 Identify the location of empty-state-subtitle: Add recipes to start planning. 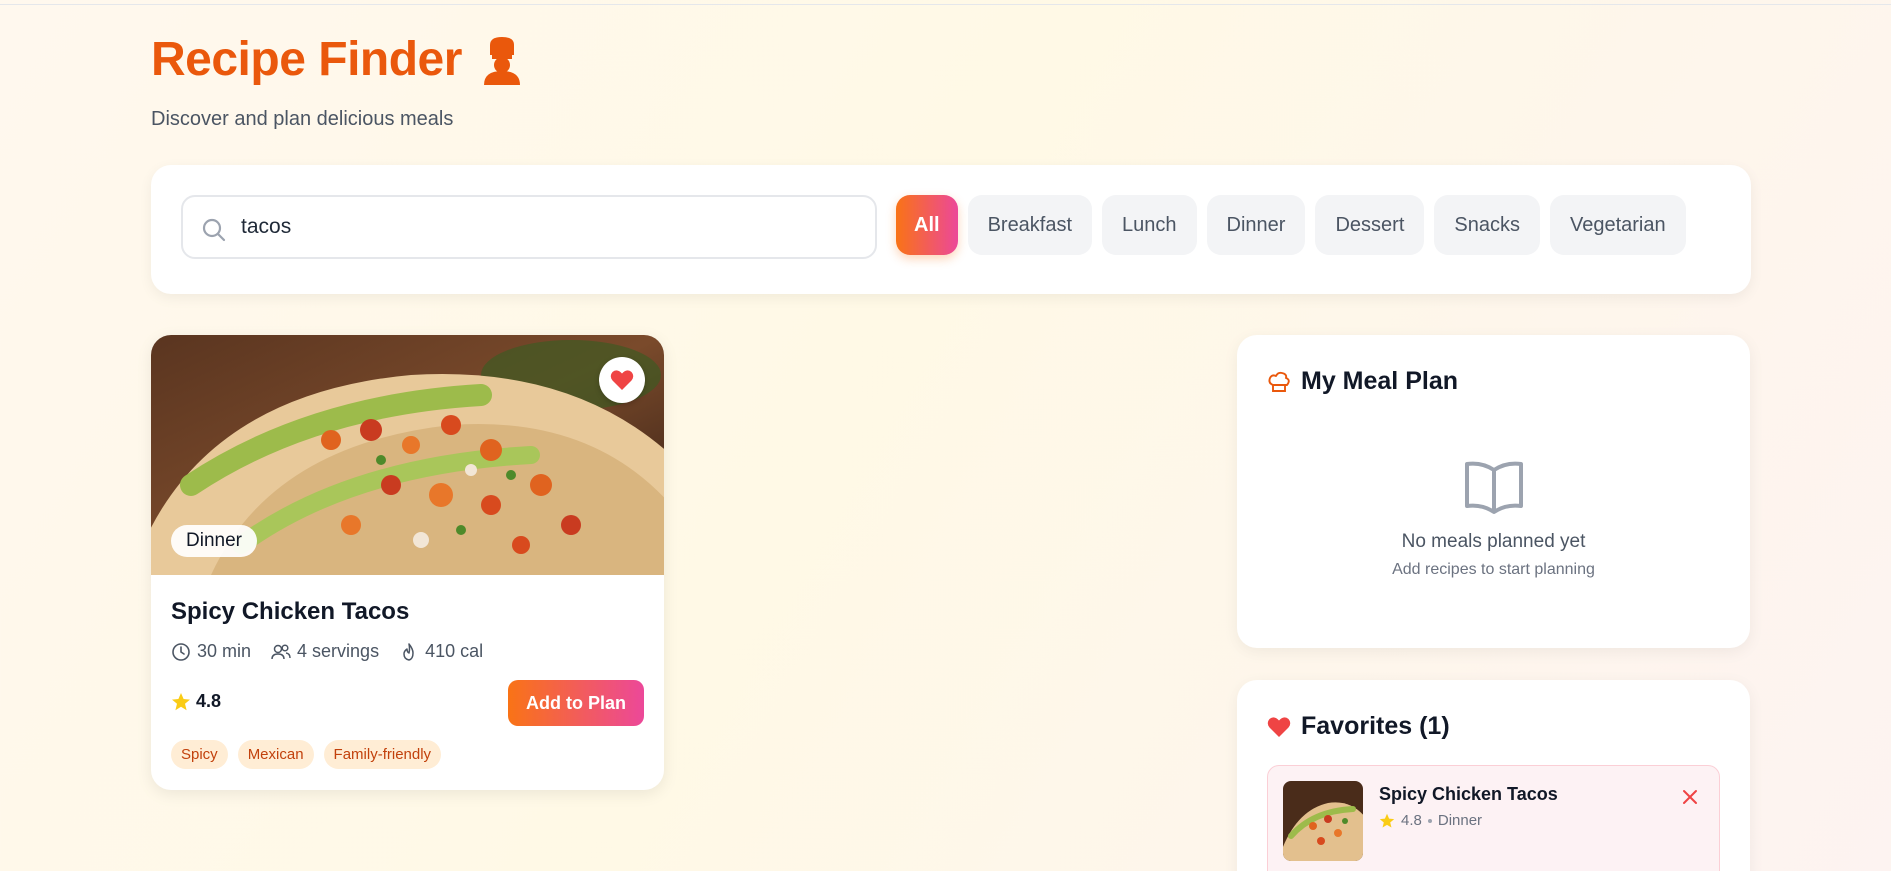
(1493, 569).